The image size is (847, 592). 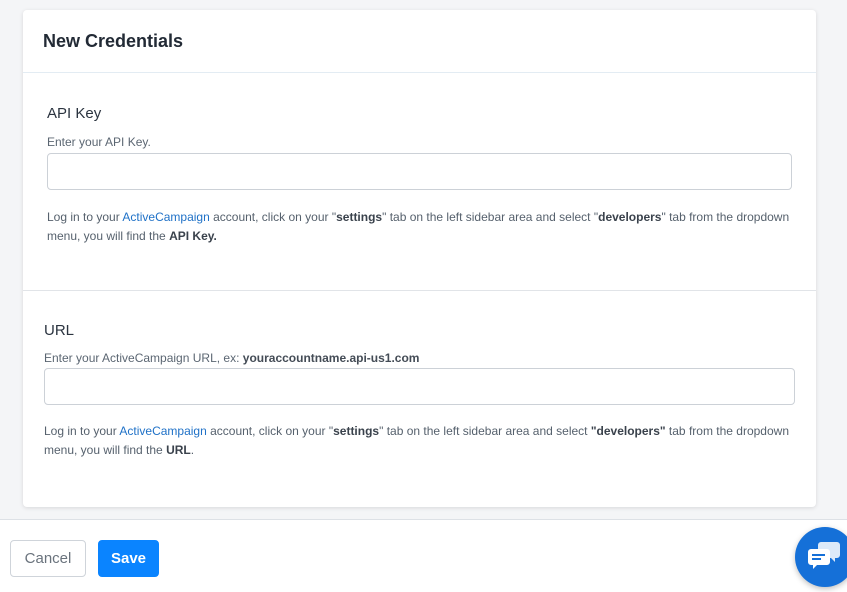 I want to click on save-button: Save, so click(x=128, y=558).